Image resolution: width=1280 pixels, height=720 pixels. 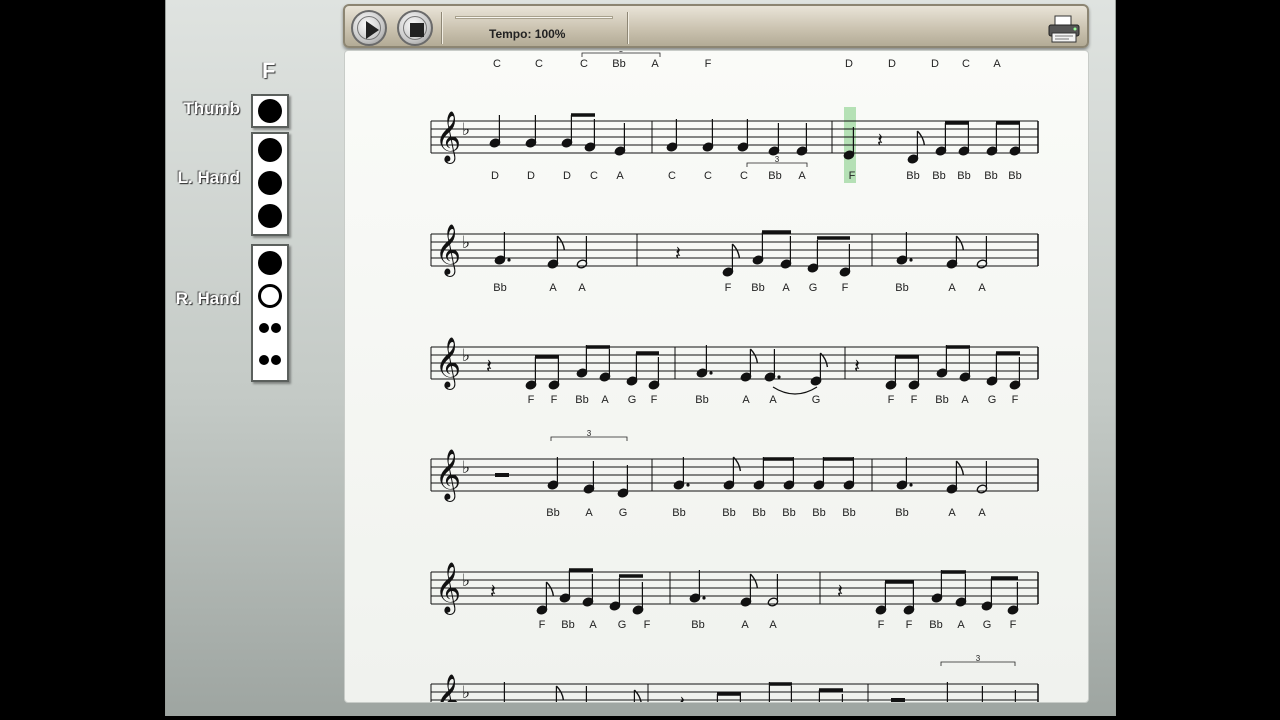 What do you see at coordinates (495, 176) in the screenshot?
I see `note-label: D` at bounding box center [495, 176].